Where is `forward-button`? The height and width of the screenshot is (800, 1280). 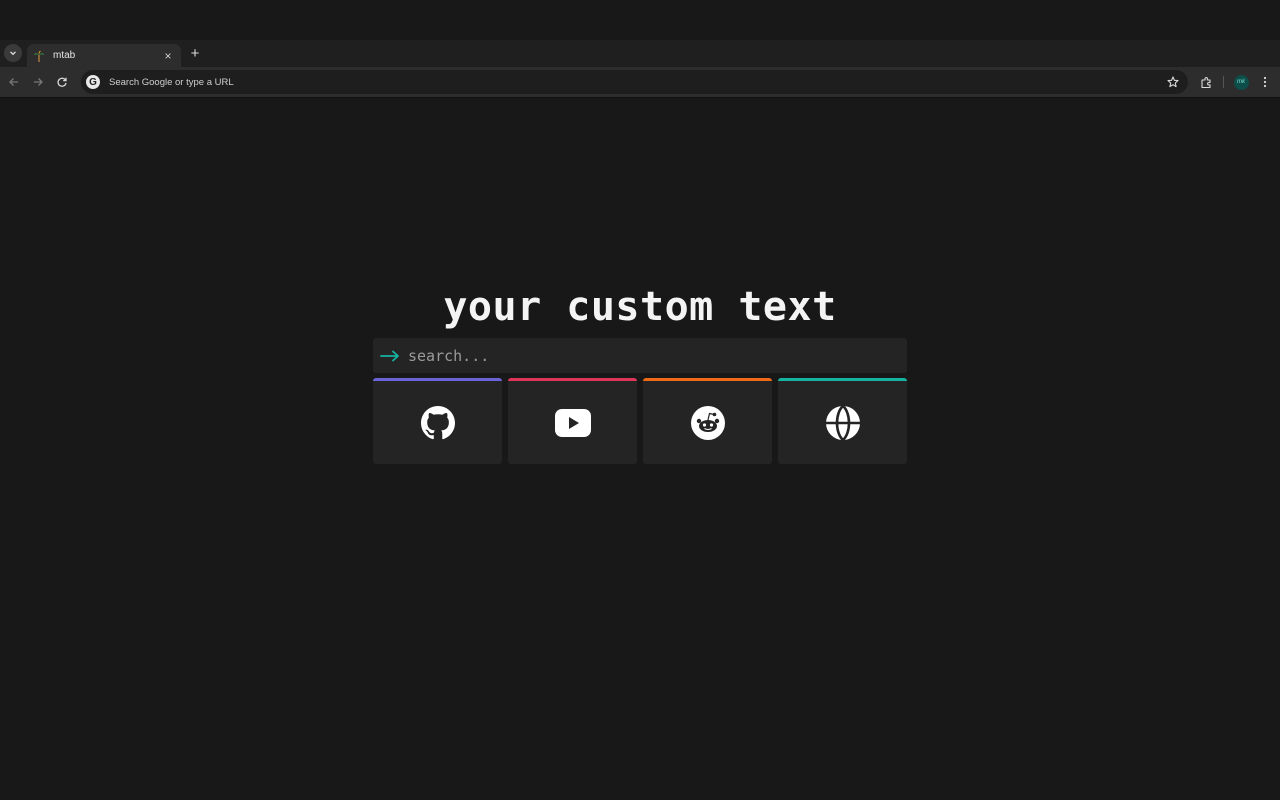 forward-button is located at coordinates (38, 82).